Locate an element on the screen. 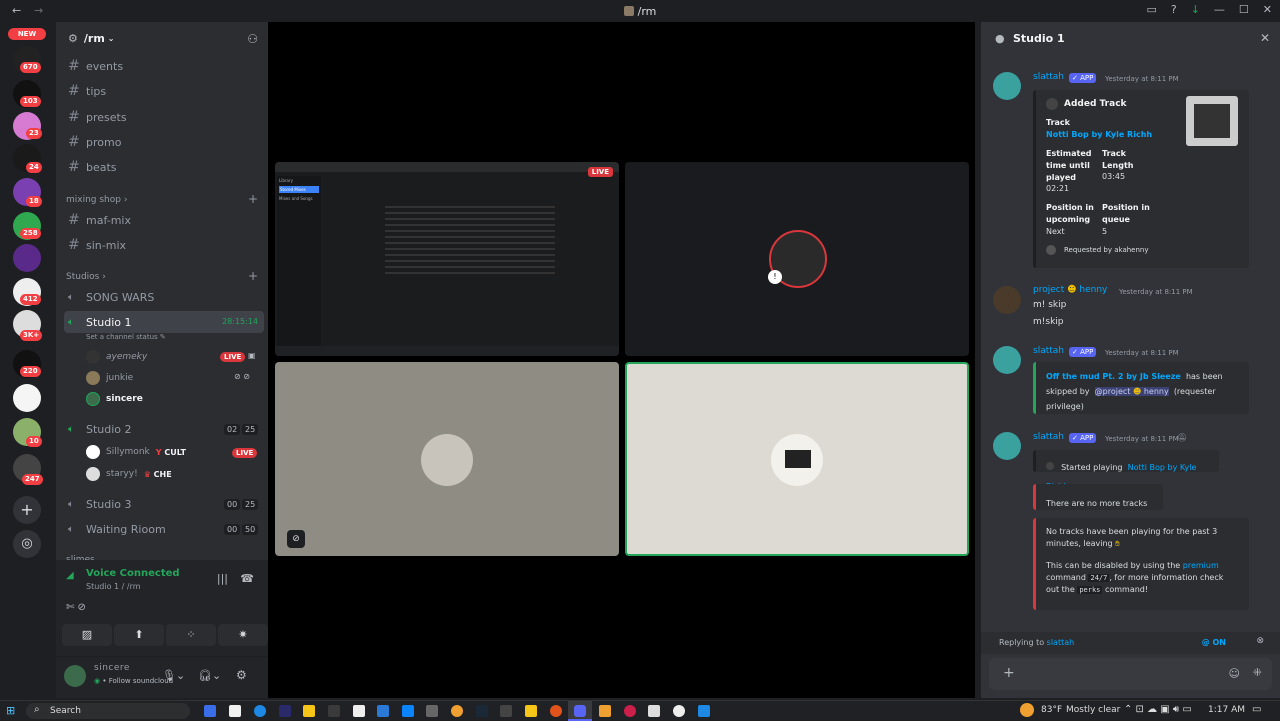 The height and width of the screenshot is (721, 1280). help-icon: ? is located at coordinates (1174, 9).